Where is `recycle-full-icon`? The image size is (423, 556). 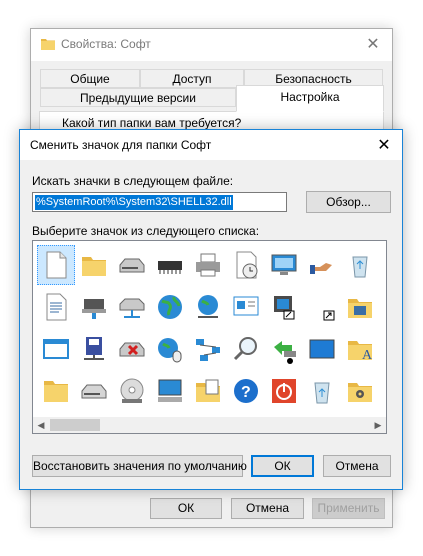 recycle-full-icon is located at coordinates (322, 391).